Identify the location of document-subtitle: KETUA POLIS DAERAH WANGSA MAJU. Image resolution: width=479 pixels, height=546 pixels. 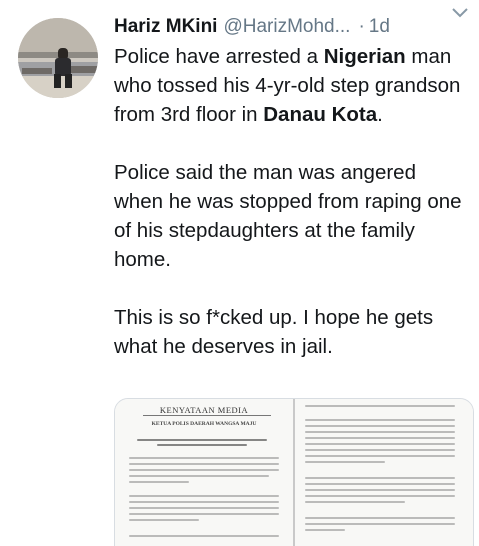
(204, 424).